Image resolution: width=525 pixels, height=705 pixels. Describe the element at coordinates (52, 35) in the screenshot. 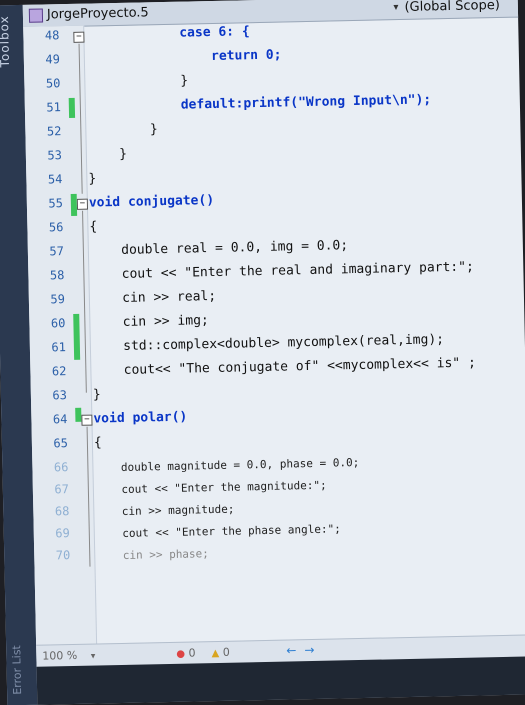

I see `line-number: 48` at that location.